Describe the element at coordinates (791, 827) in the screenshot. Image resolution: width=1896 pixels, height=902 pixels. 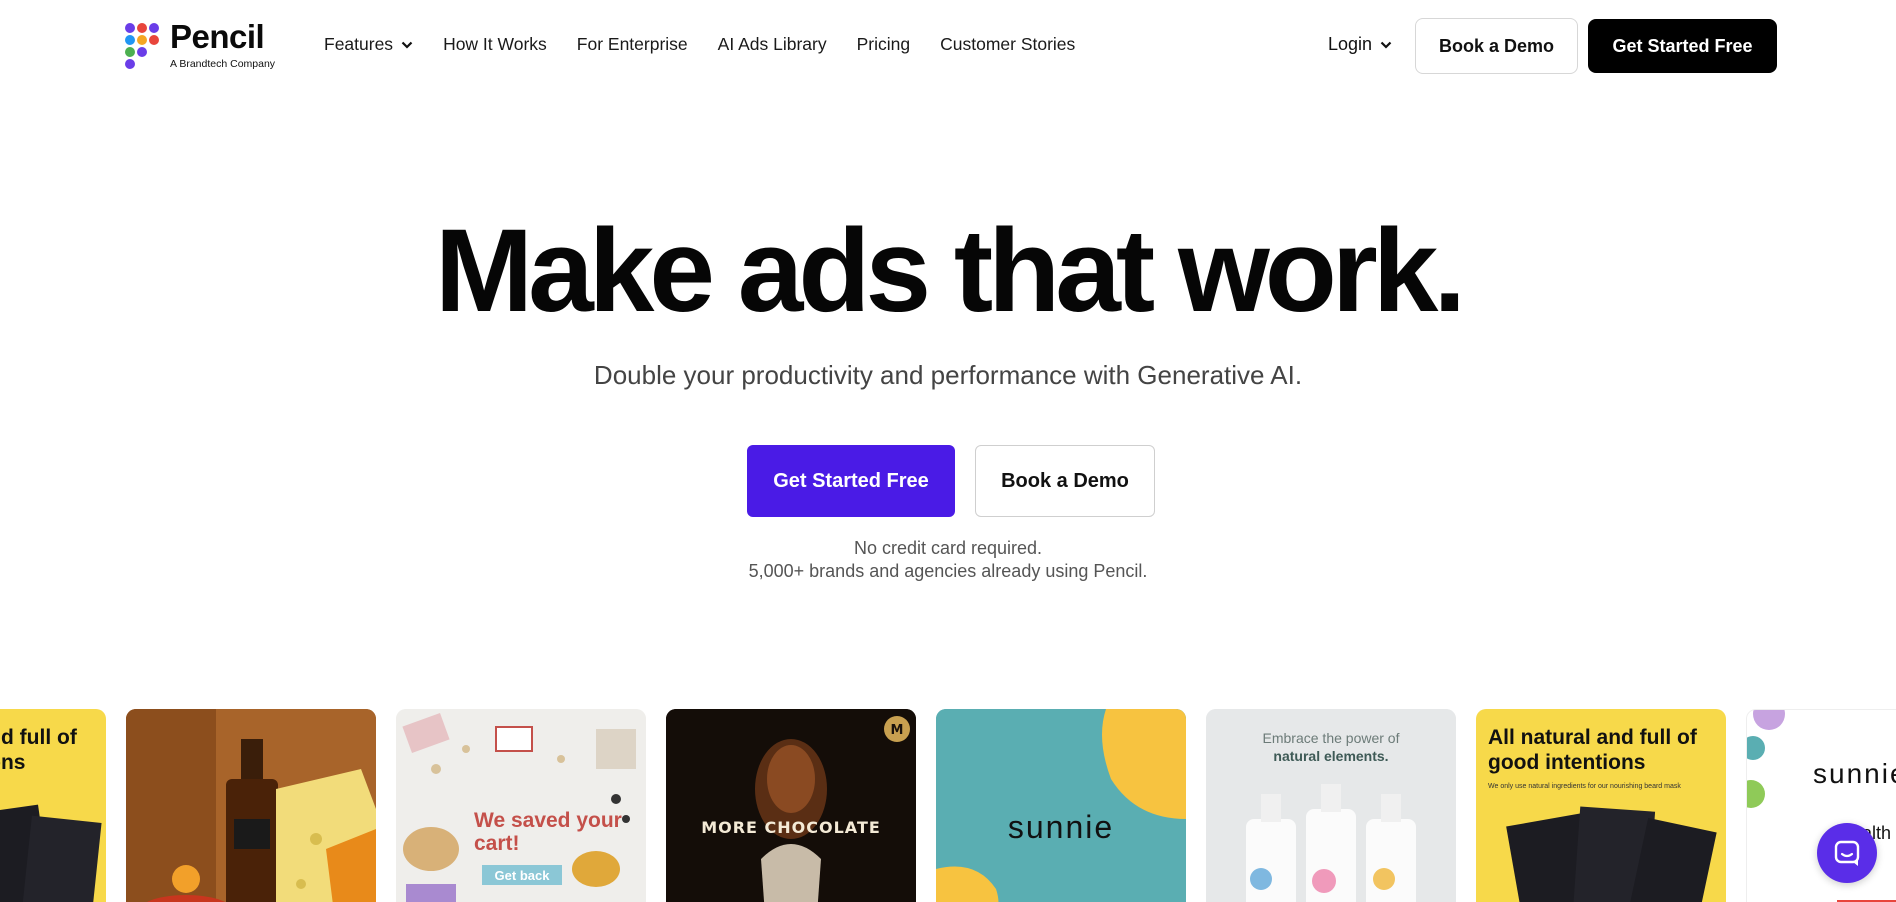
I see `ad-headline: MORE CHOCOLATE` at that location.